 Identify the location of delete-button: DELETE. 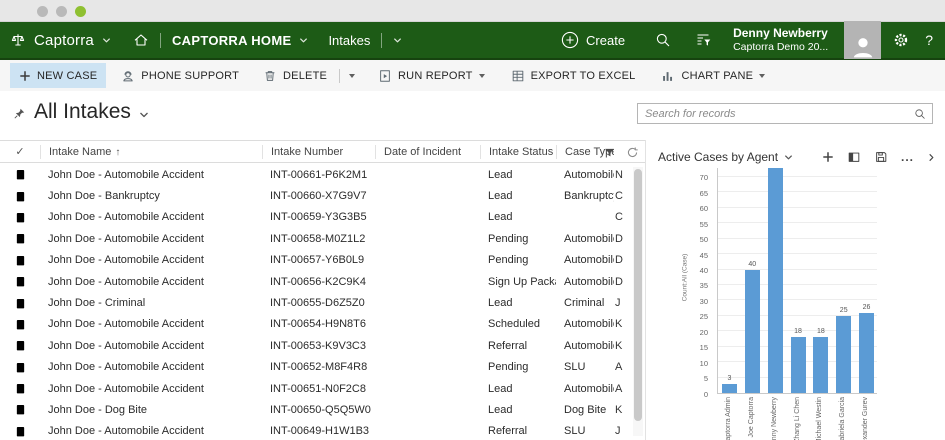
(295, 75).